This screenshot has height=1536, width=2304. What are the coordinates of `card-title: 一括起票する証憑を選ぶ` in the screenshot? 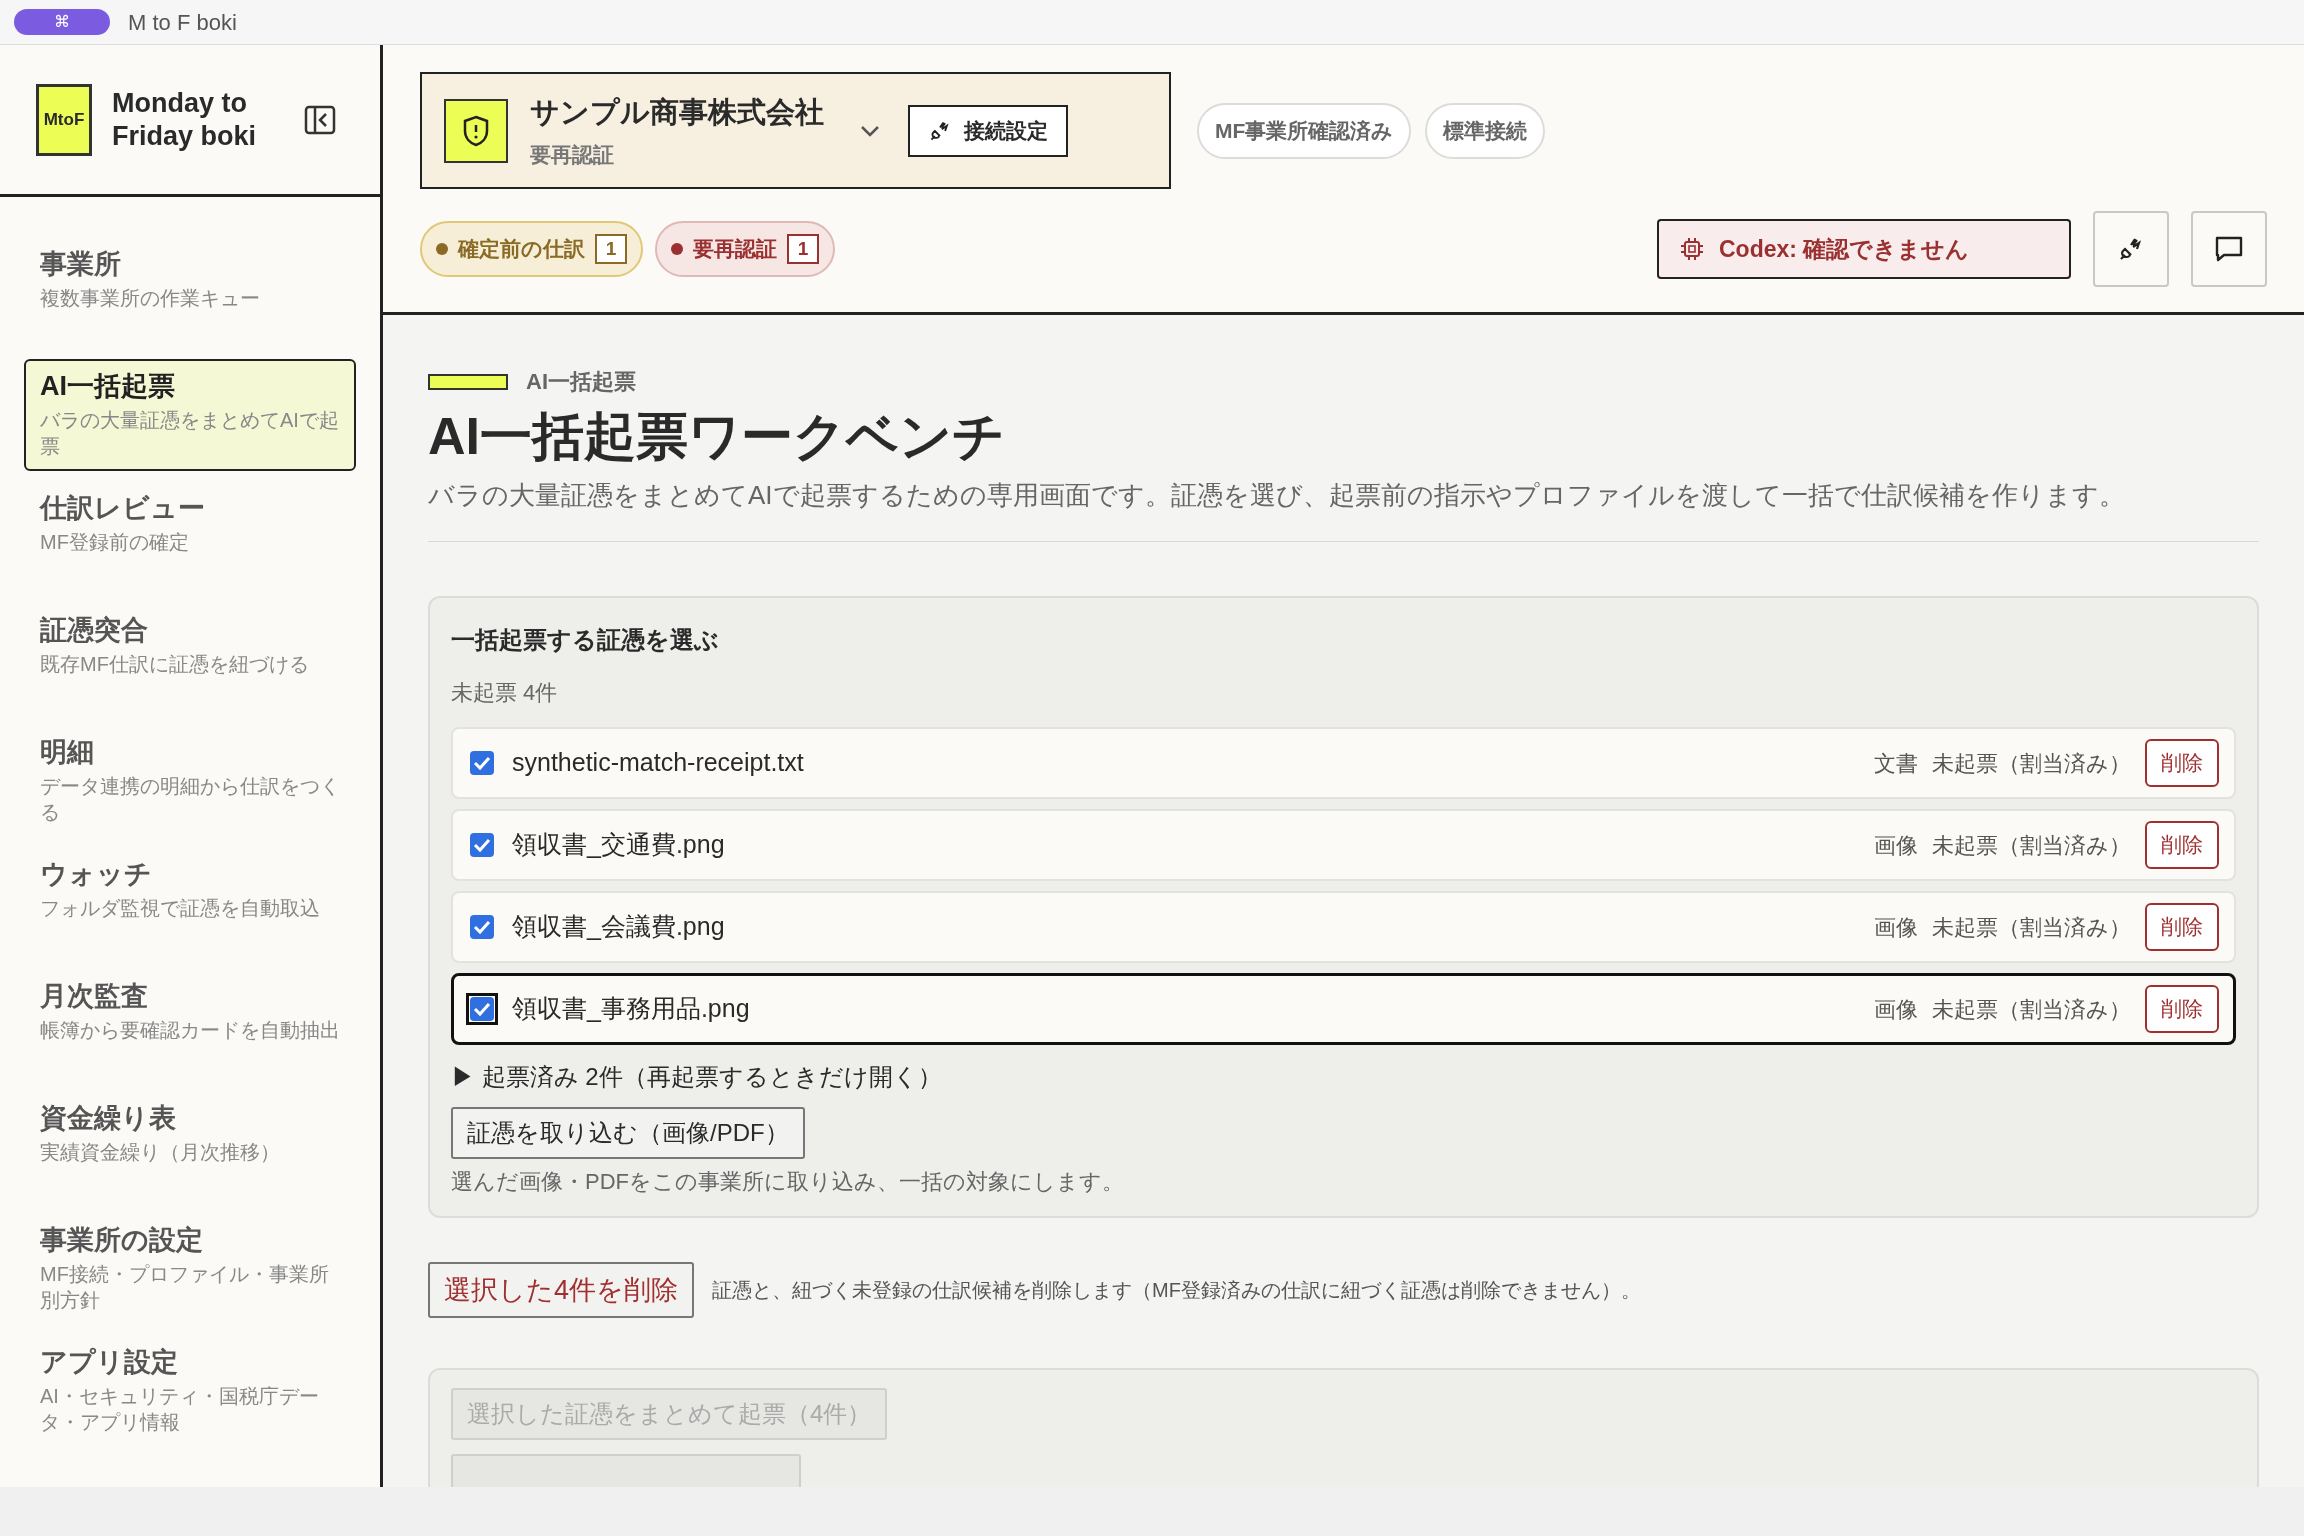 It's located at (585, 640).